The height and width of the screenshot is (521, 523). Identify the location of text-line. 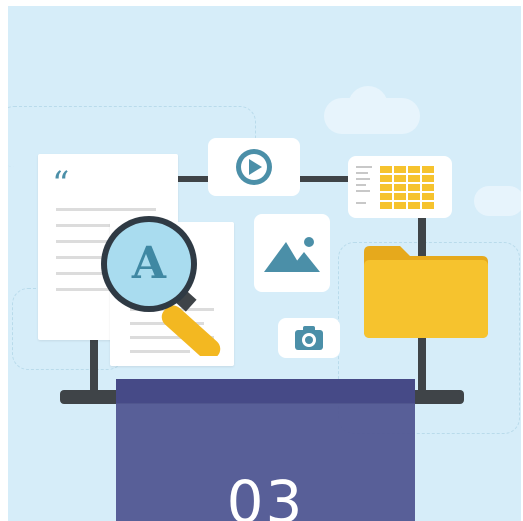
(106, 209).